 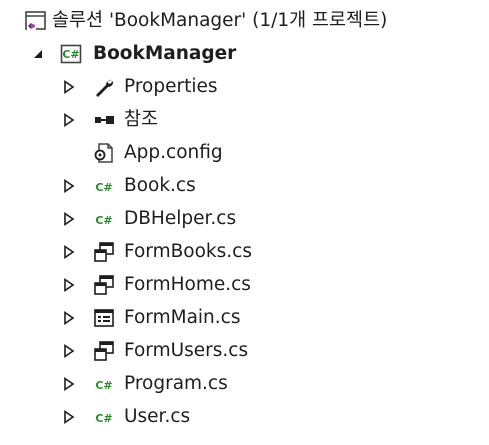 I want to click on solution-label: 솔루션 'BookManager' (1/1개 프로젝트), so click(x=220, y=20).